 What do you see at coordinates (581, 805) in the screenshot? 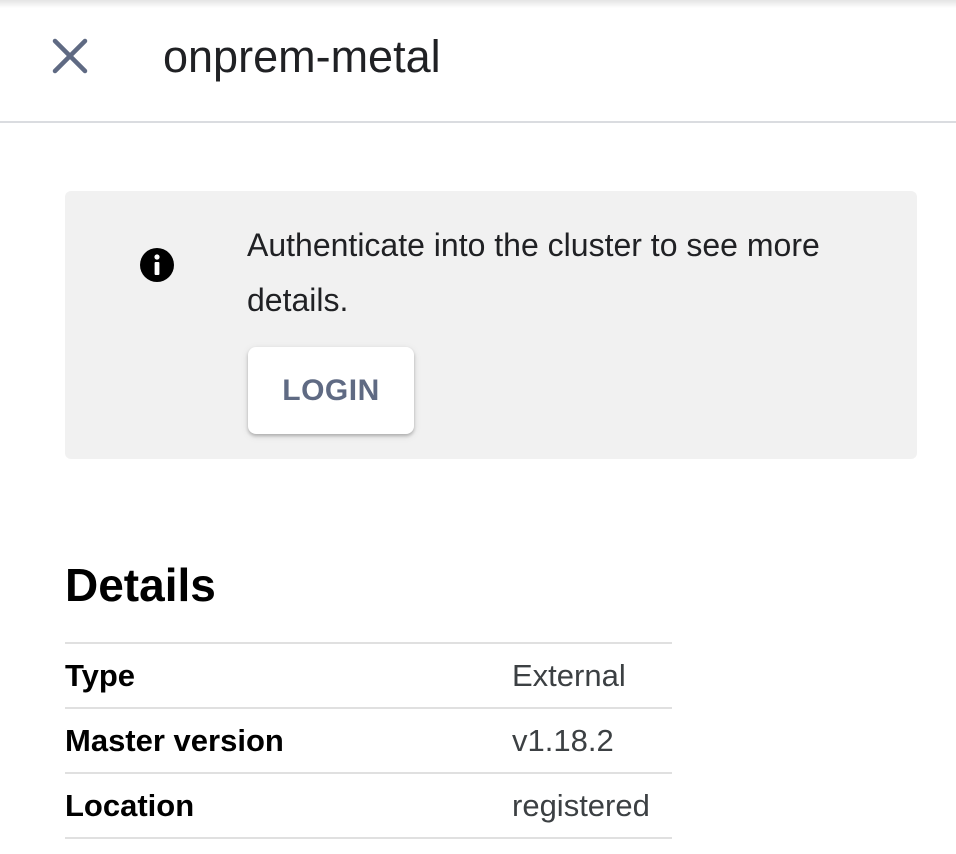
I see `detail-value: registered` at bounding box center [581, 805].